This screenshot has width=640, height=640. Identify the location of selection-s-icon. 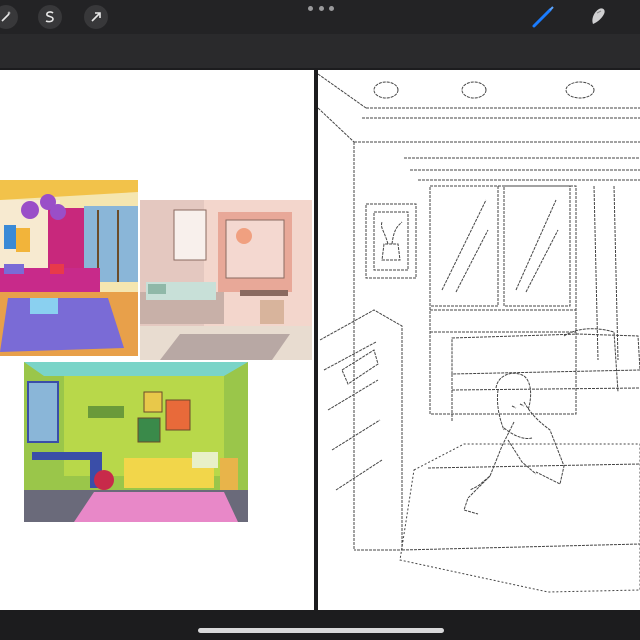
(50, 17).